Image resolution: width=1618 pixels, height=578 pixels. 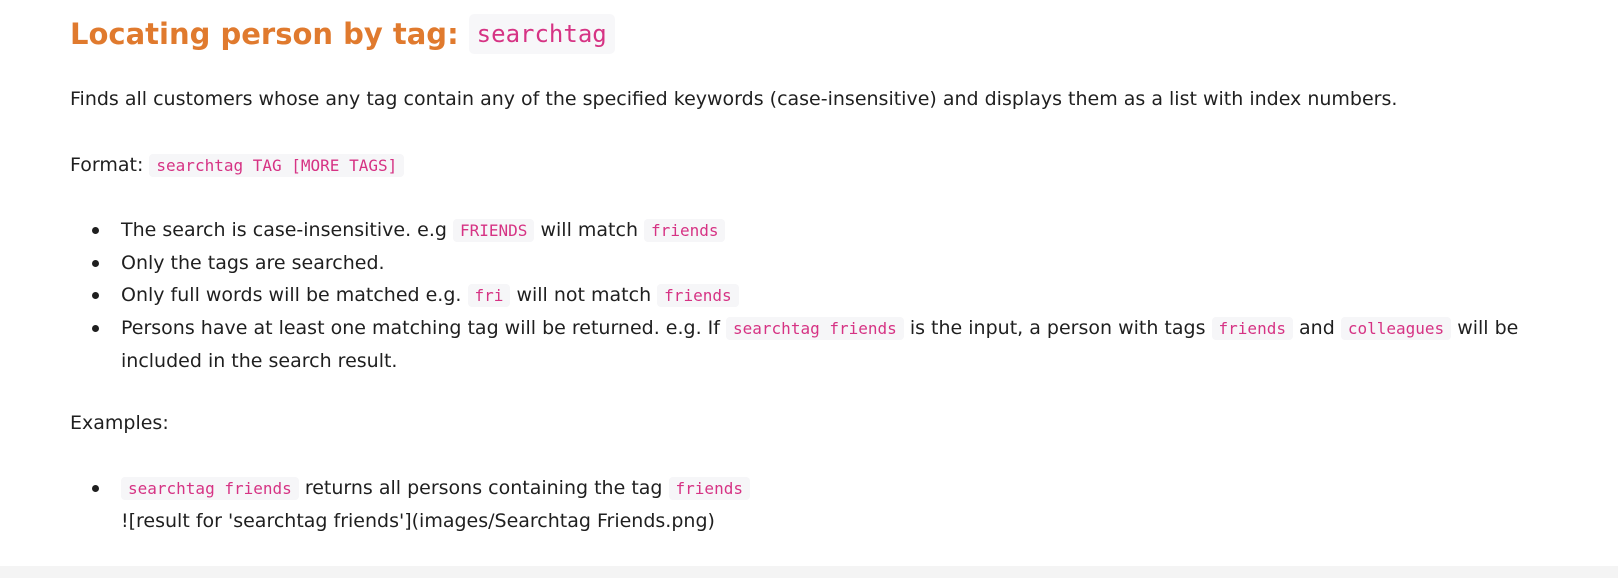 I want to click on page-bottom-edge, so click(x=809, y=572).